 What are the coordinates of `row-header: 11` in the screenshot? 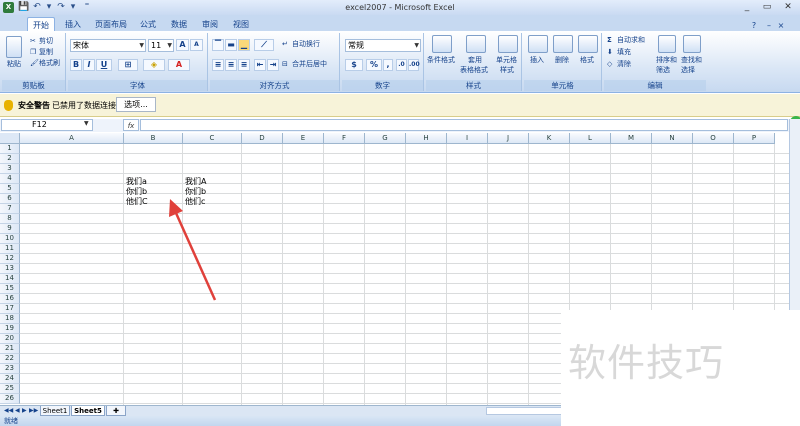 It's located at (10, 249).